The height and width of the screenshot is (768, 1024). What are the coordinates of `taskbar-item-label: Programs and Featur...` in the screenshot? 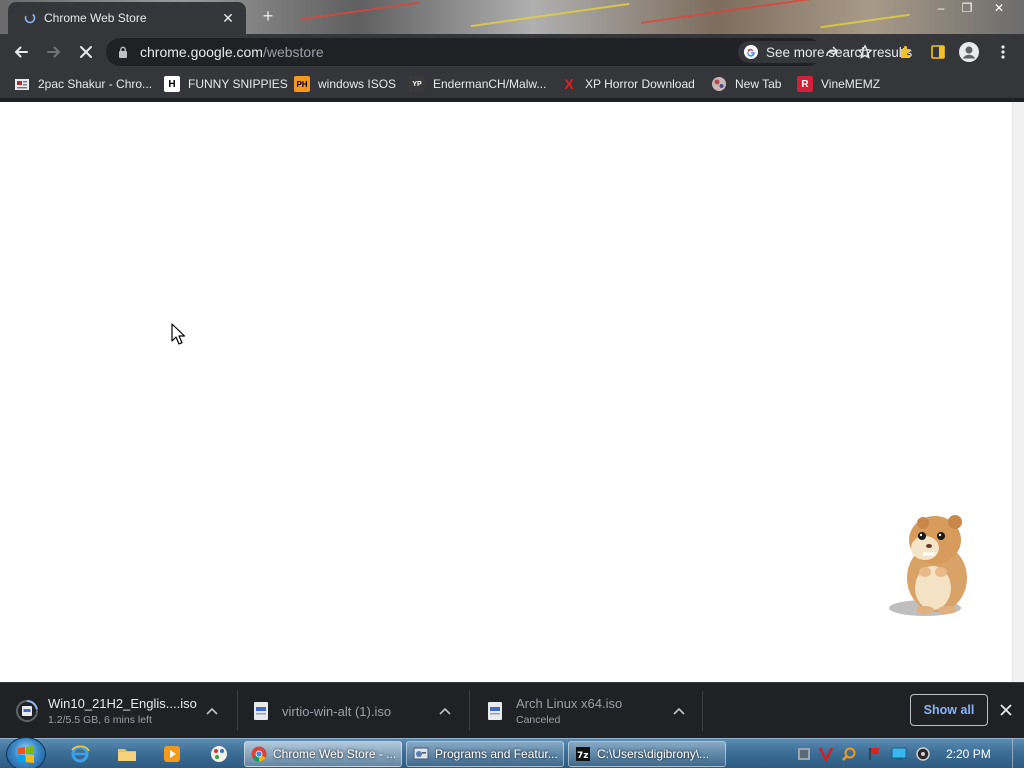 It's located at (496, 754).